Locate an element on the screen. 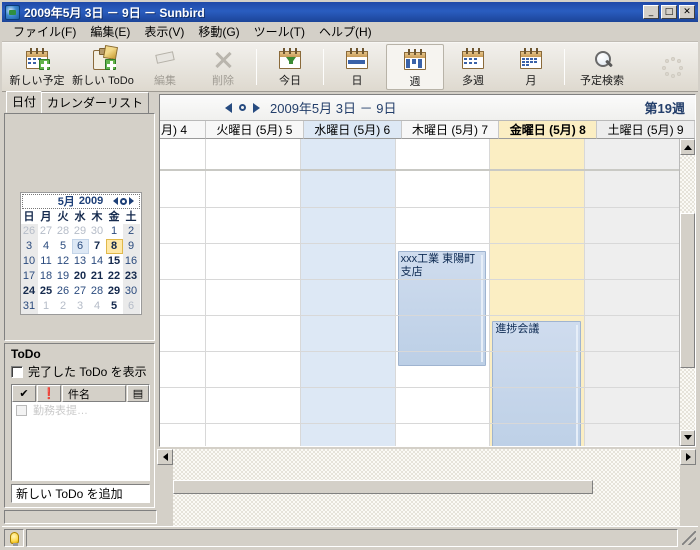 The image size is (700, 550). todo-col-priority: ❗ is located at coordinates (49, 393).